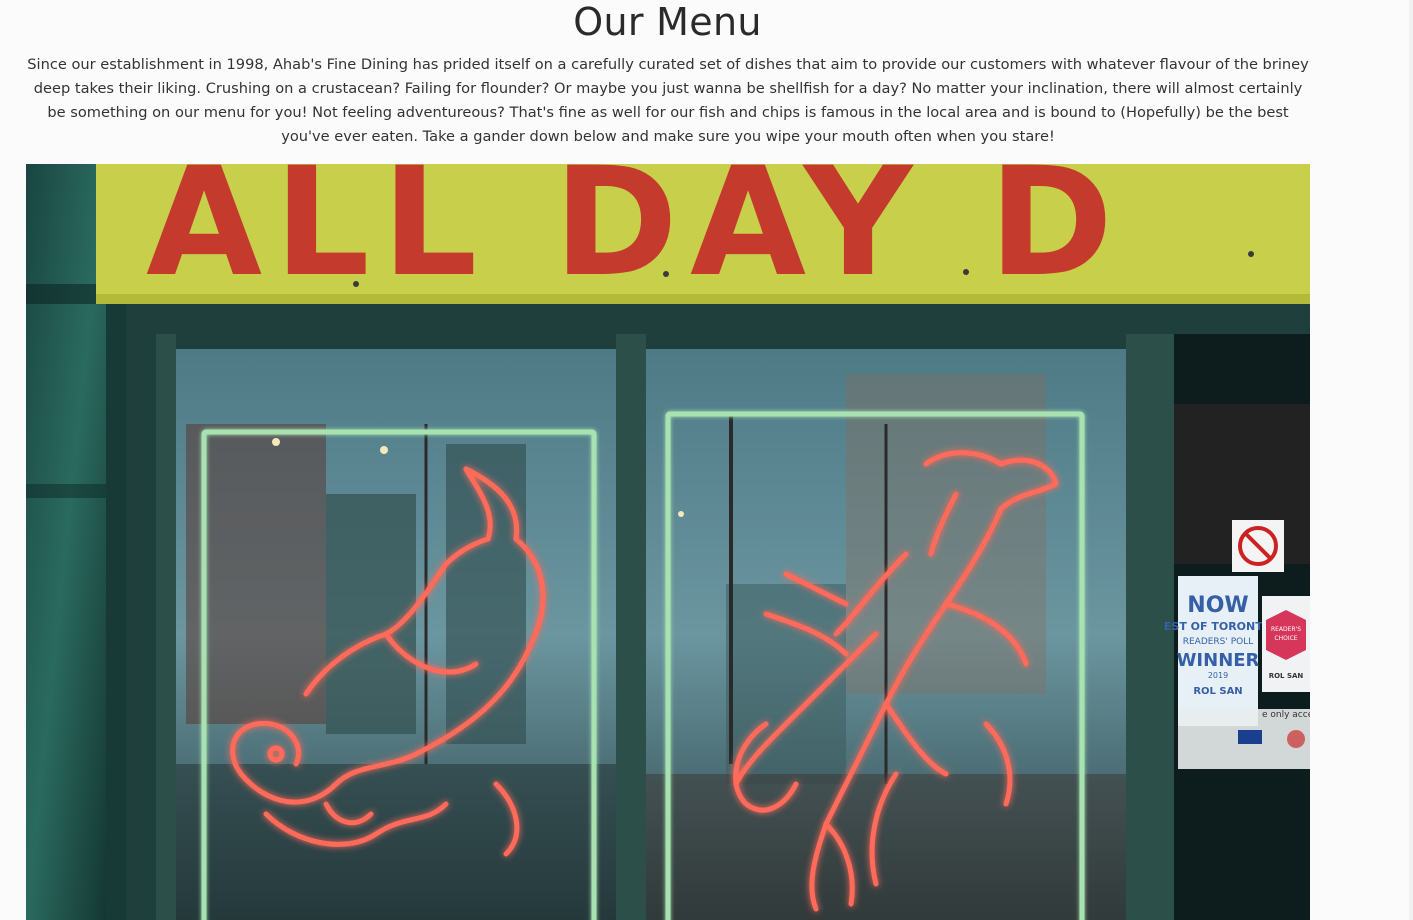  What do you see at coordinates (1217, 605) in the screenshot?
I see `svg-text: NOW` at bounding box center [1217, 605].